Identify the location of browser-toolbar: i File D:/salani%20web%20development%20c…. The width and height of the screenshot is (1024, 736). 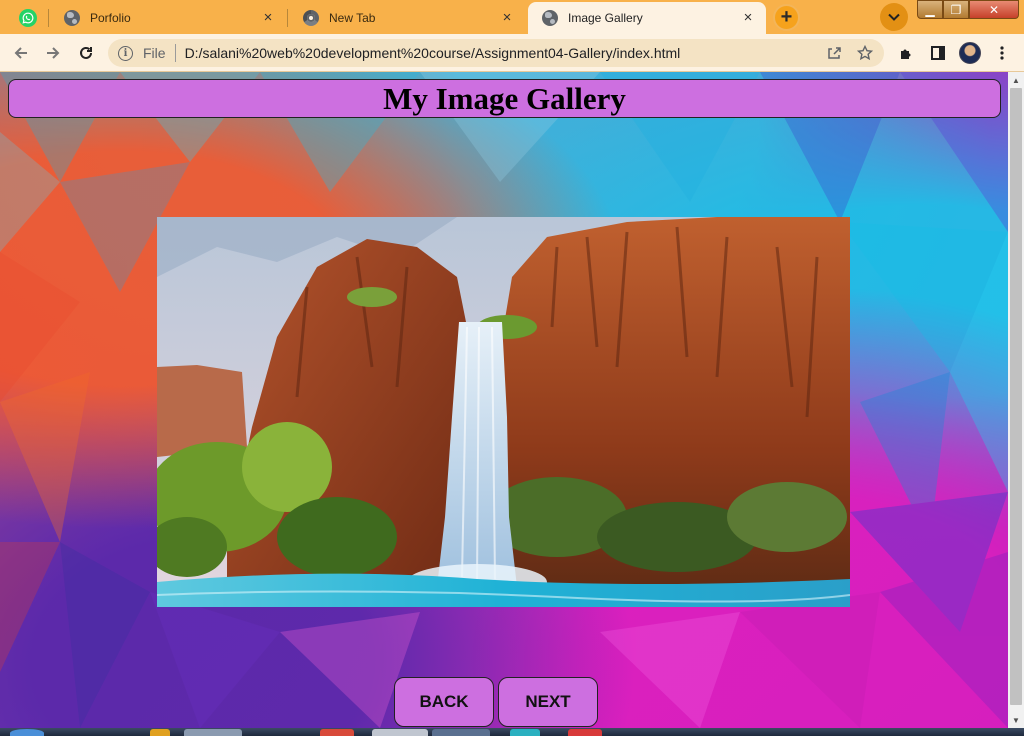
(512, 53).